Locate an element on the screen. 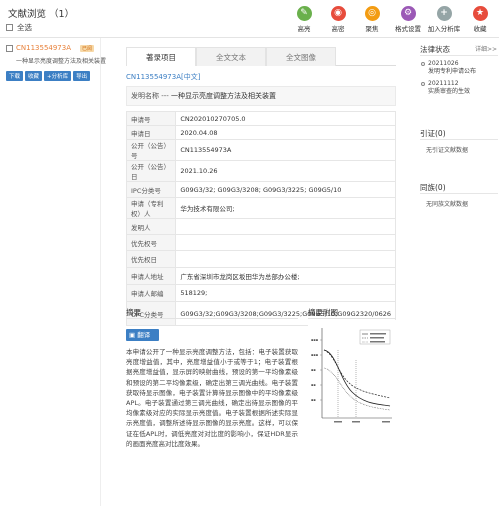  row-value: 华为技术有限公司; is located at coordinates (285, 208).